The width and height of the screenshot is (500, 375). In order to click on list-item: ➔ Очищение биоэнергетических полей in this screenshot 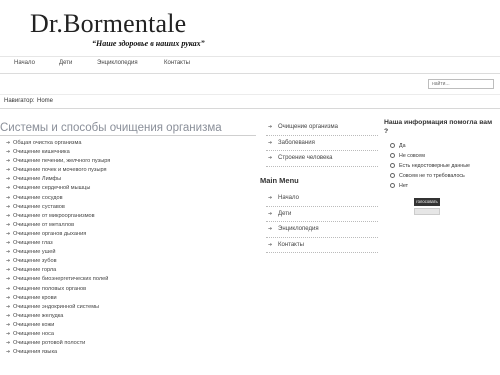, I will do `click(58, 279)`.